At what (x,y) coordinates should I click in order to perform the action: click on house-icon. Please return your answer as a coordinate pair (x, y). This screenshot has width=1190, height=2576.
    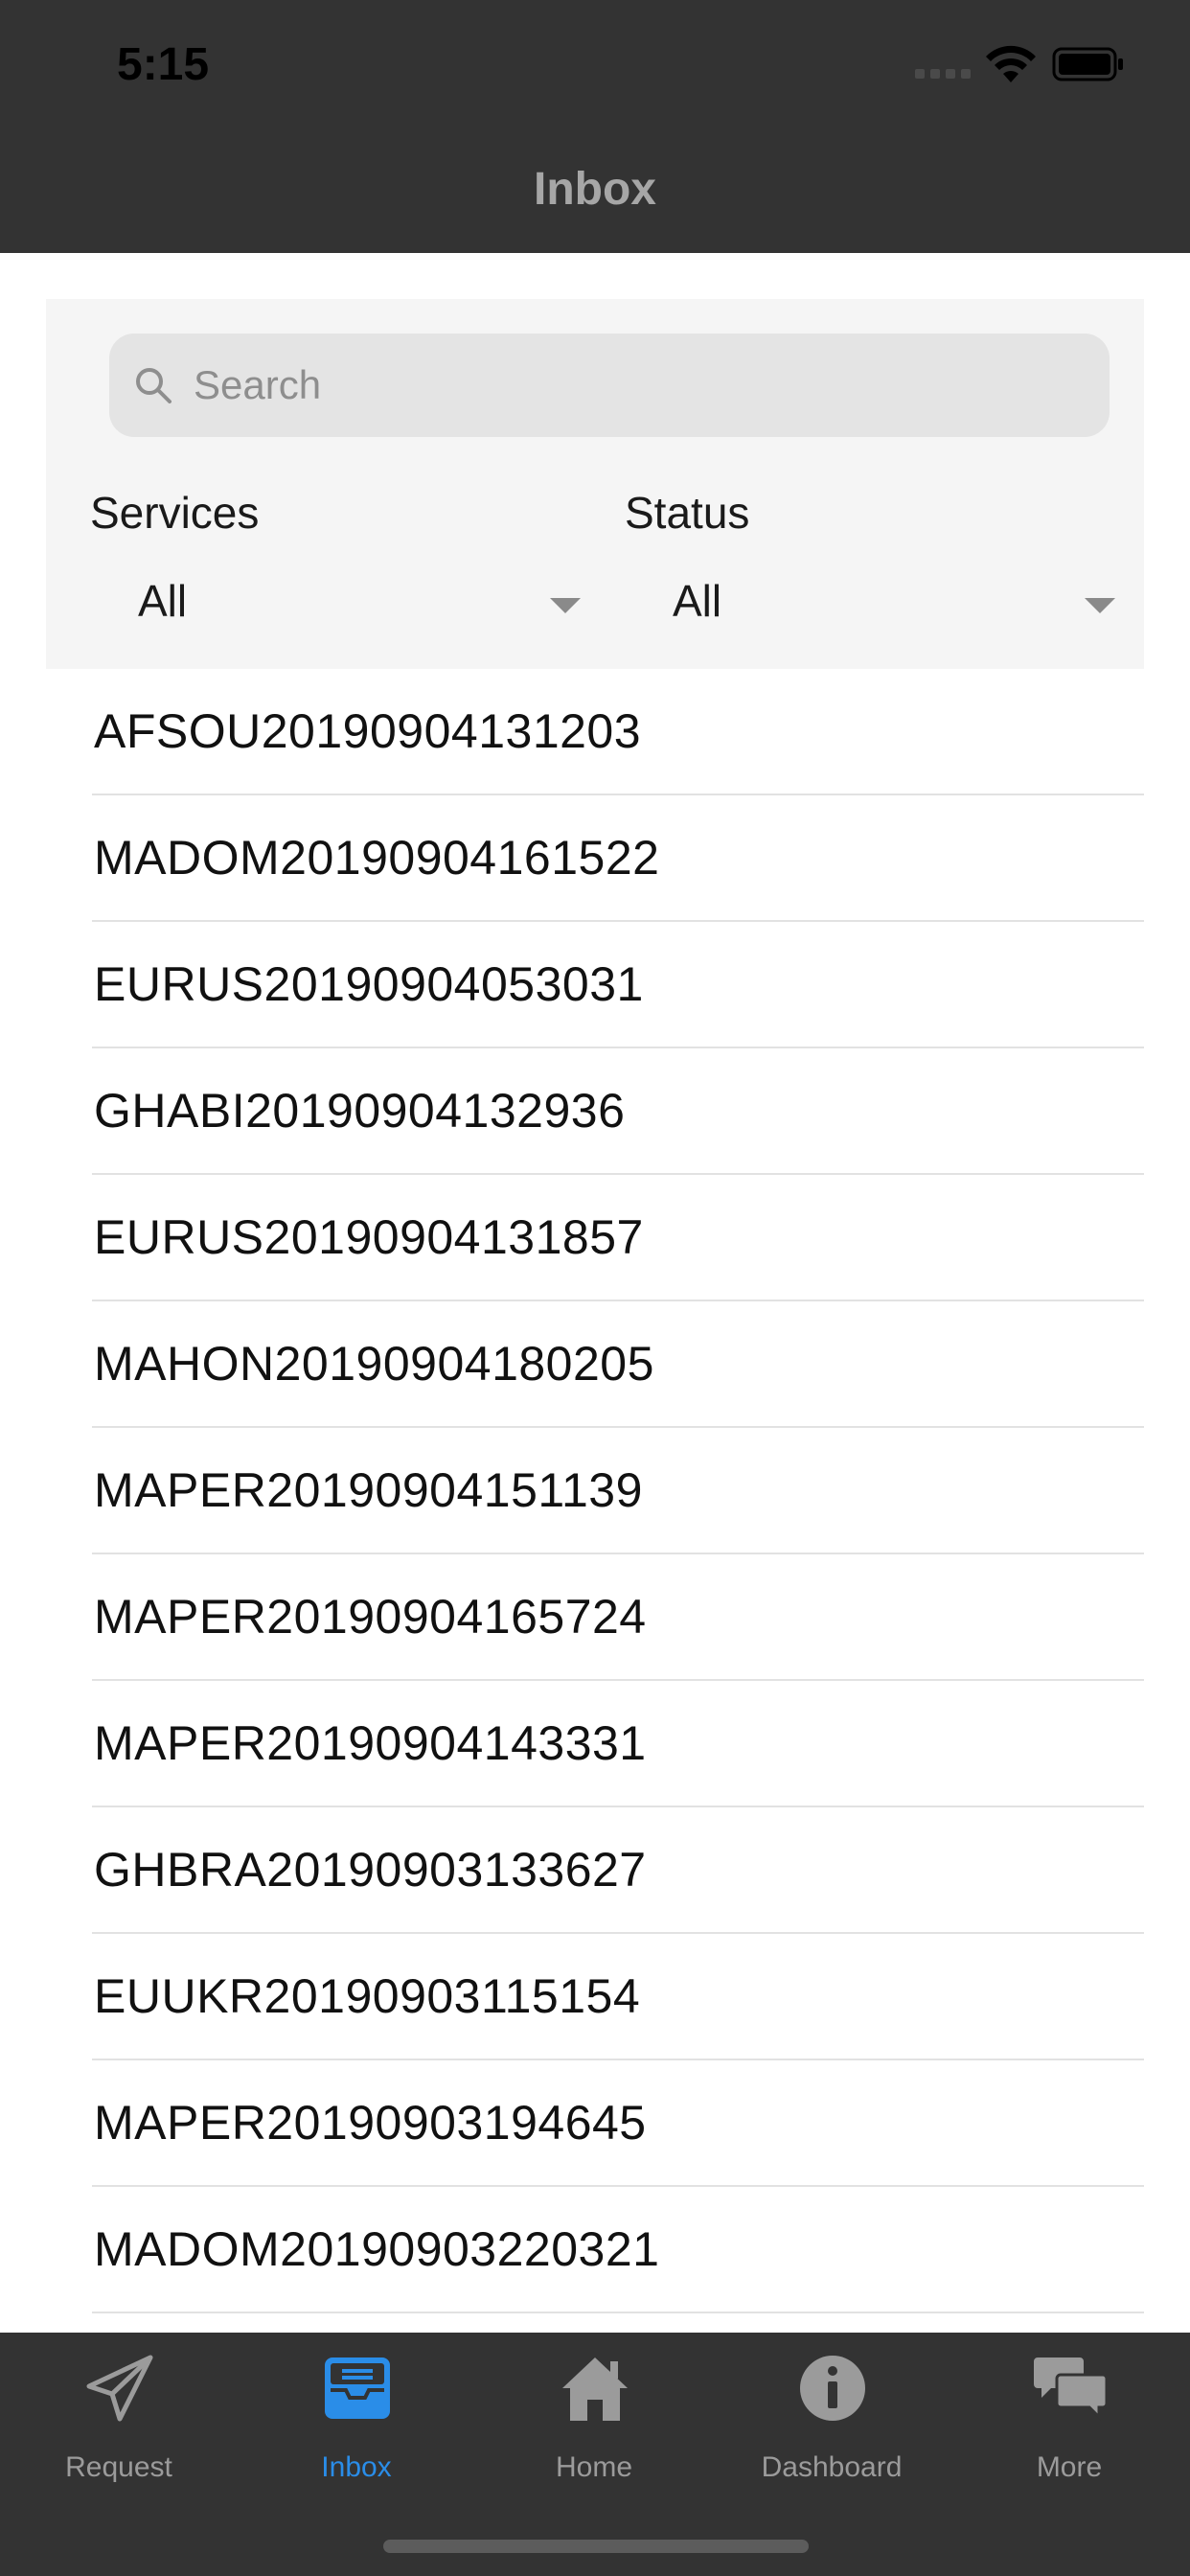
    Looking at the image, I should click on (595, 2389).